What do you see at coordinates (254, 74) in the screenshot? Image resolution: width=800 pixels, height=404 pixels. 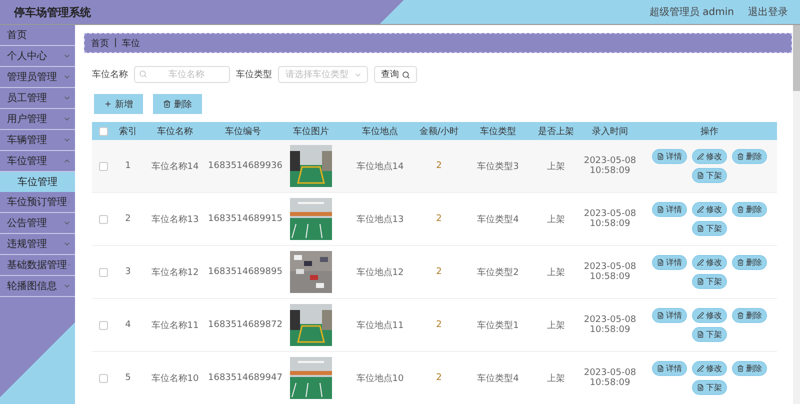 I see `field-label: 车位类型` at bounding box center [254, 74].